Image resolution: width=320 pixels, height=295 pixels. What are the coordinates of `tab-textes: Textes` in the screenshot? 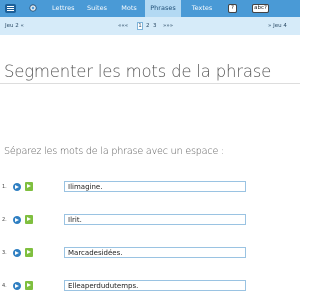 It's located at (202, 8).